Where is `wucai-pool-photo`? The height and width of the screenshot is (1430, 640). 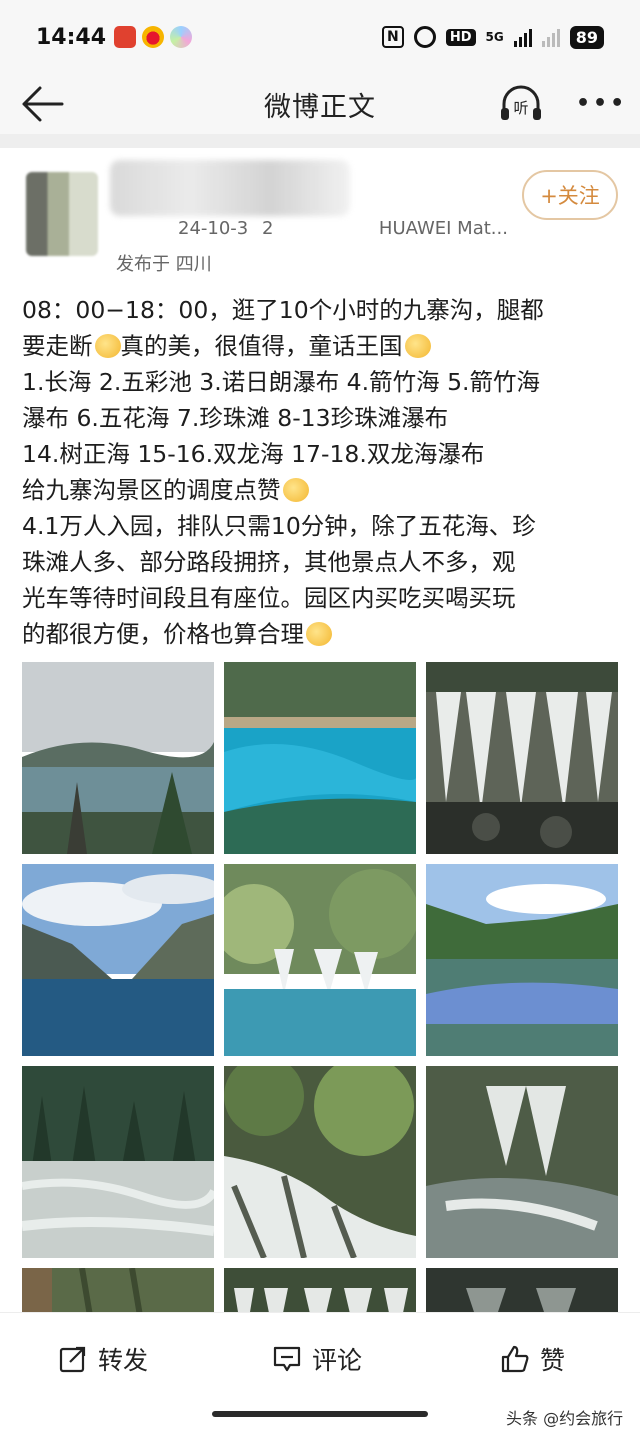
wucai-pool-photo is located at coordinates (320, 758).